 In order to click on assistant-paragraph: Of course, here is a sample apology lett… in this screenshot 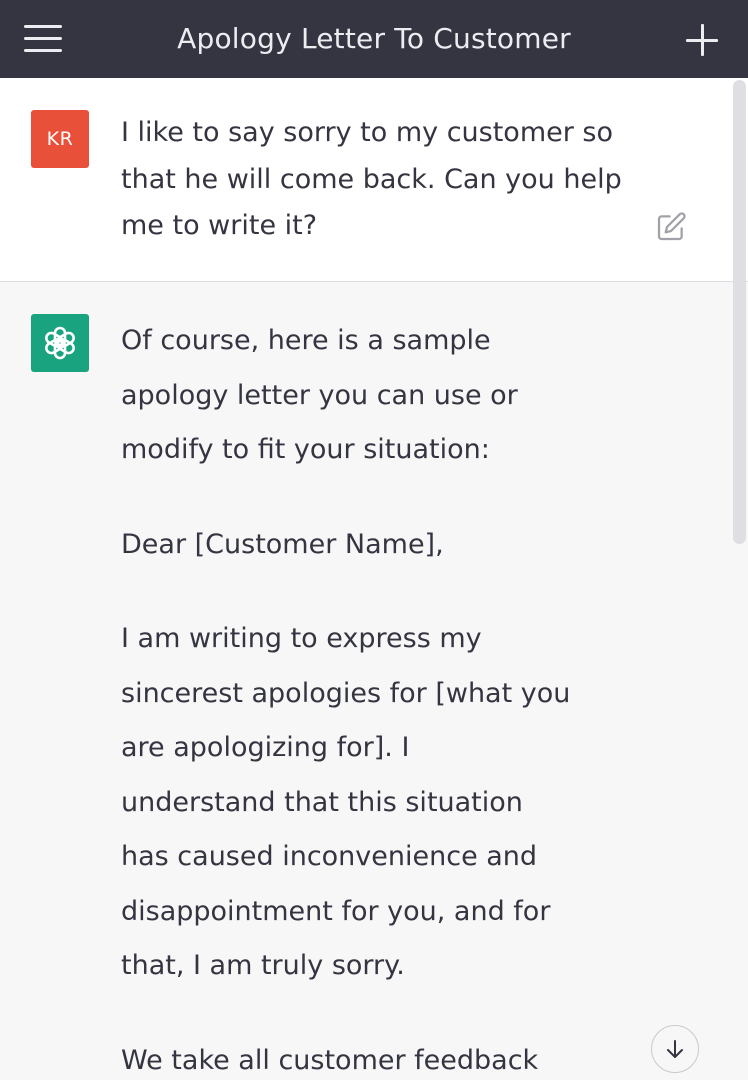, I will do `click(319, 395)`.